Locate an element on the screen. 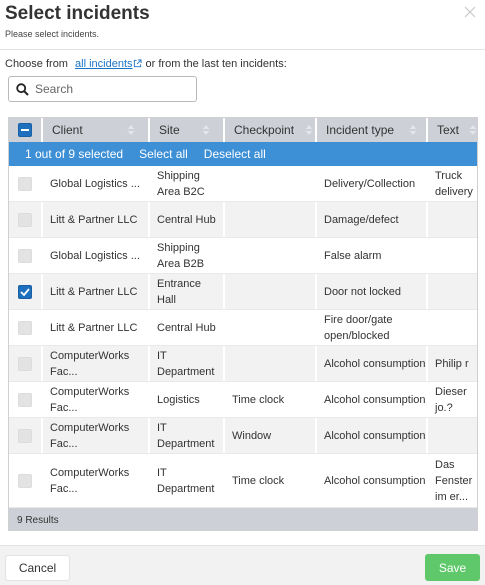  choose-suffix: or from the last ten incidents: is located at coordinates (216, 64).